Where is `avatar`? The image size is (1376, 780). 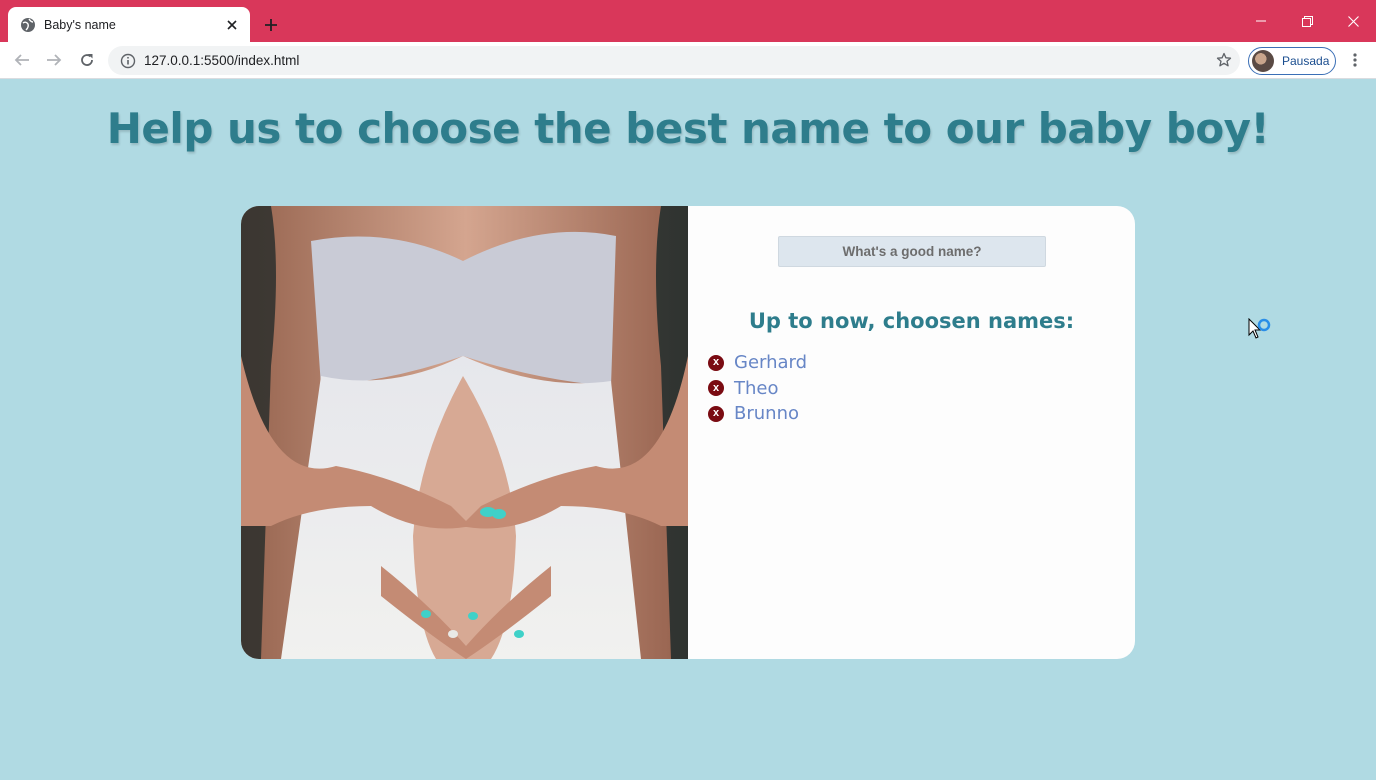 avatar is located at coordinates (1263, 61).